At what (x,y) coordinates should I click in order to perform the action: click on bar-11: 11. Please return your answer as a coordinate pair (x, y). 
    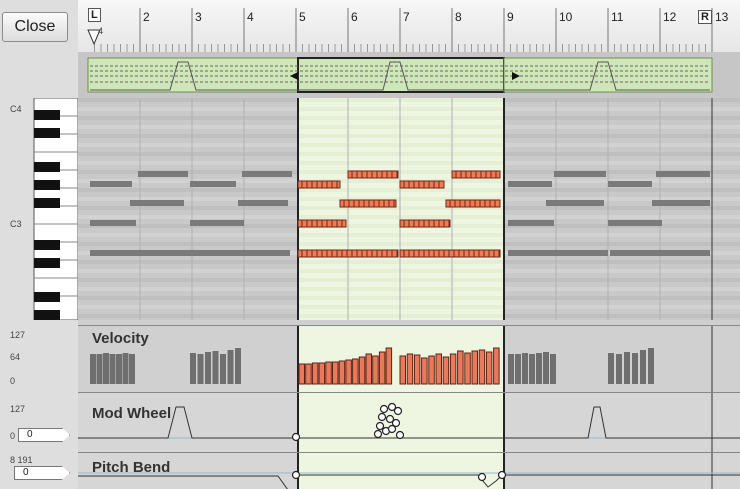
    Looking at the image, I should click on (617, 17).